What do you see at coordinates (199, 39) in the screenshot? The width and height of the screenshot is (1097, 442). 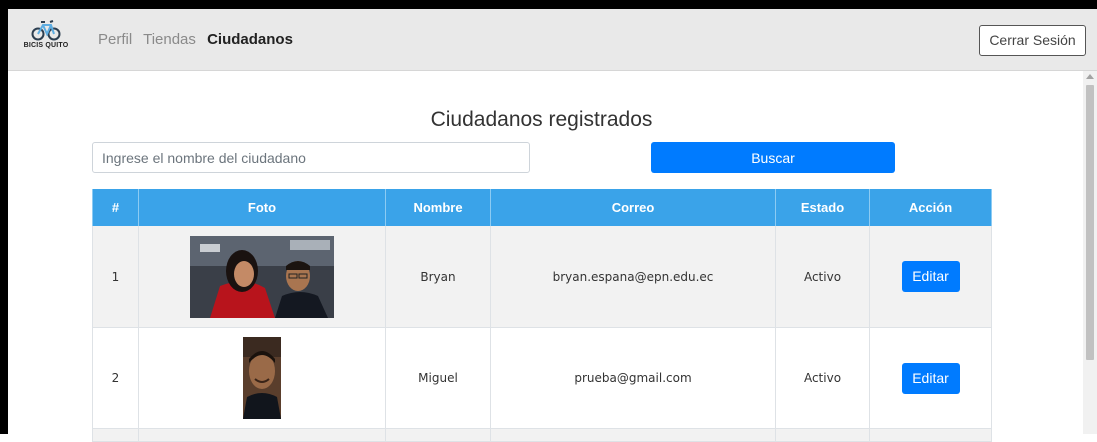 I see `nav-links: Perfil Tiendas Ciudadanos` at bounding box center [199, 39].